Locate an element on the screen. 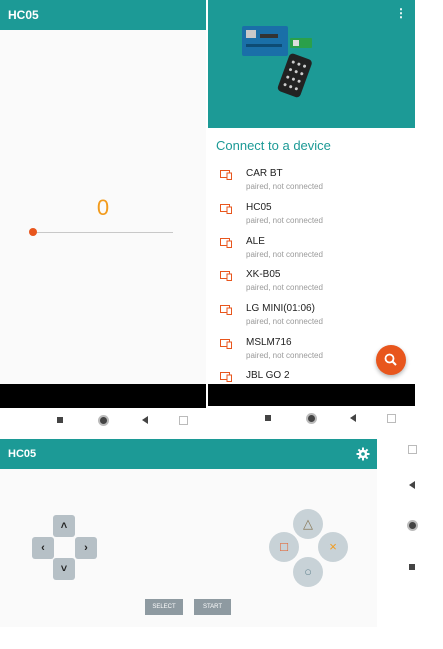 This screenshot has width=443, height=649. dpad-left-button: ‹ is located at coordinates (43, 548).